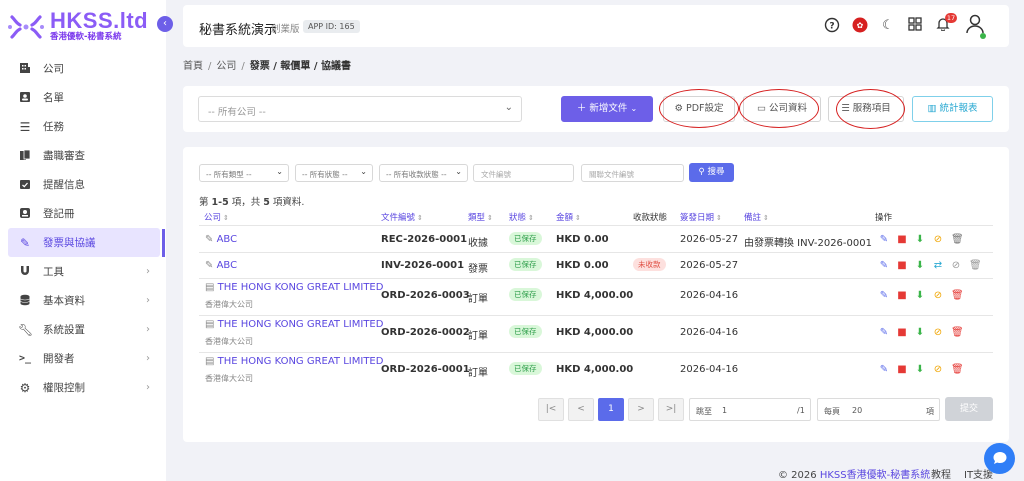 This screenshot has height=481, width=1024. What do you see at coordinates (84, 242) in the screenshot?
I see `sidebar-item-invoices: ✎ 發票與協議` at bounding box center [84, 242].